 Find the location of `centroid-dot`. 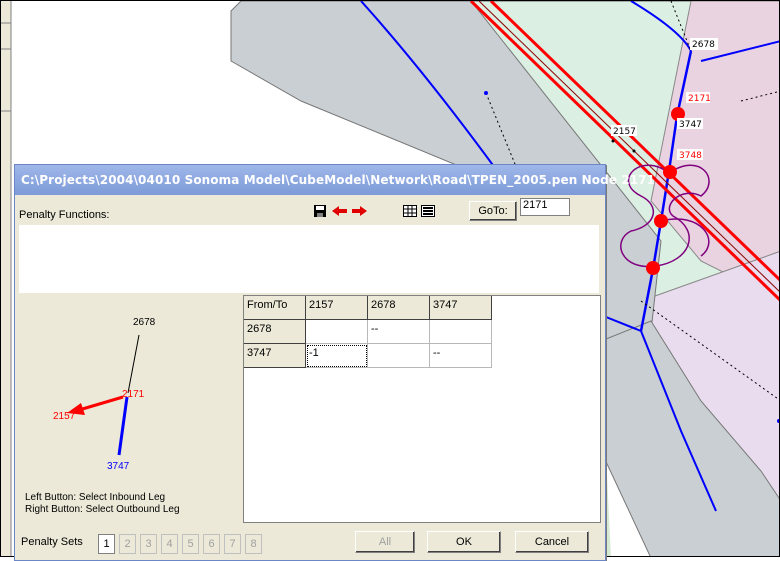

centroid-dot is located at coordinates (486, 93).